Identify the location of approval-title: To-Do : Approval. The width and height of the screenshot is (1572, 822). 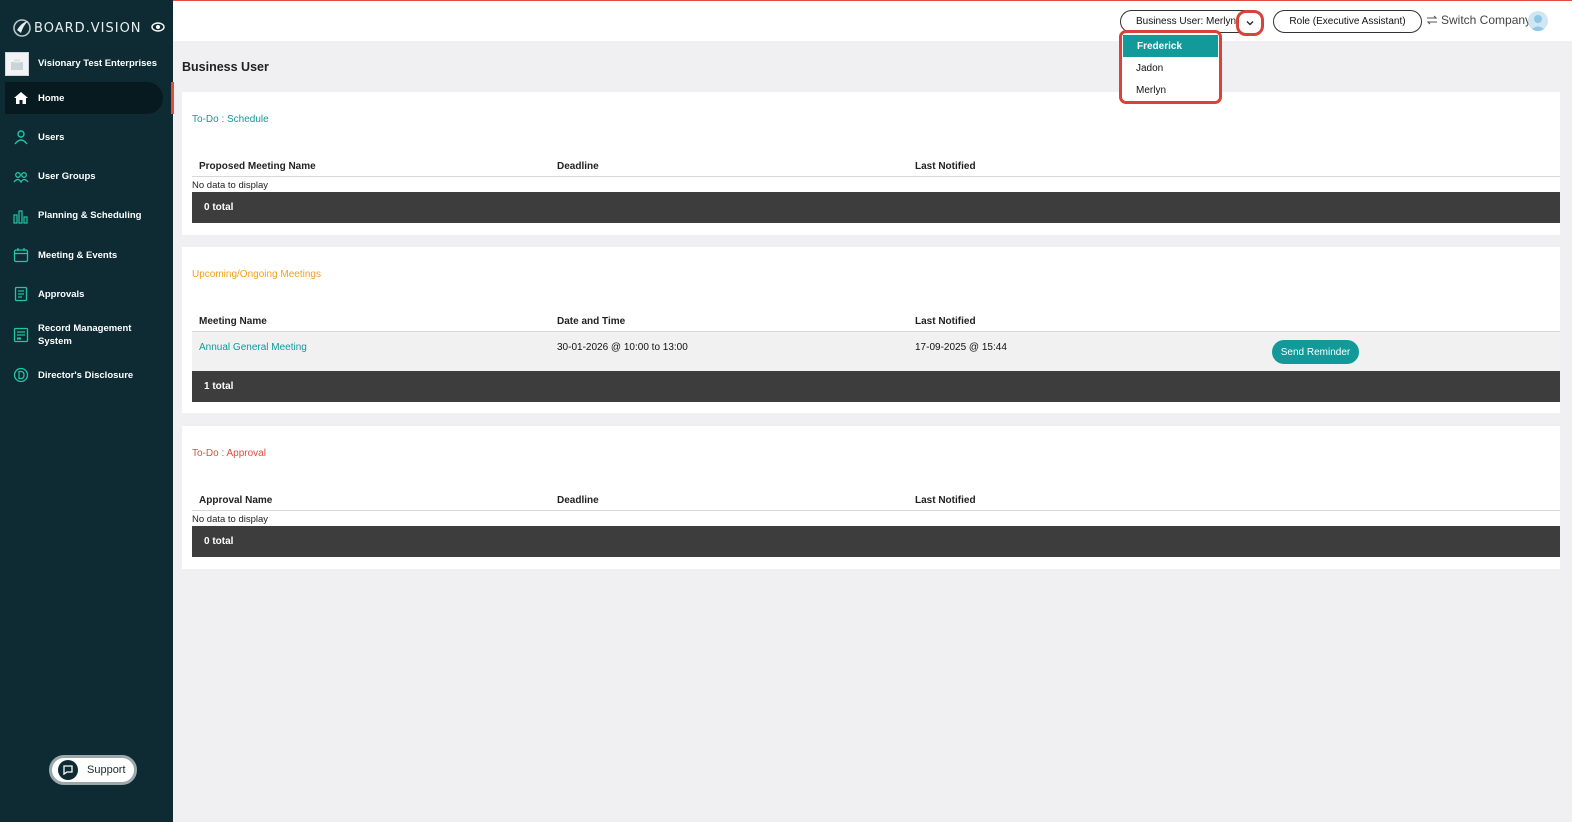
(229, 453).